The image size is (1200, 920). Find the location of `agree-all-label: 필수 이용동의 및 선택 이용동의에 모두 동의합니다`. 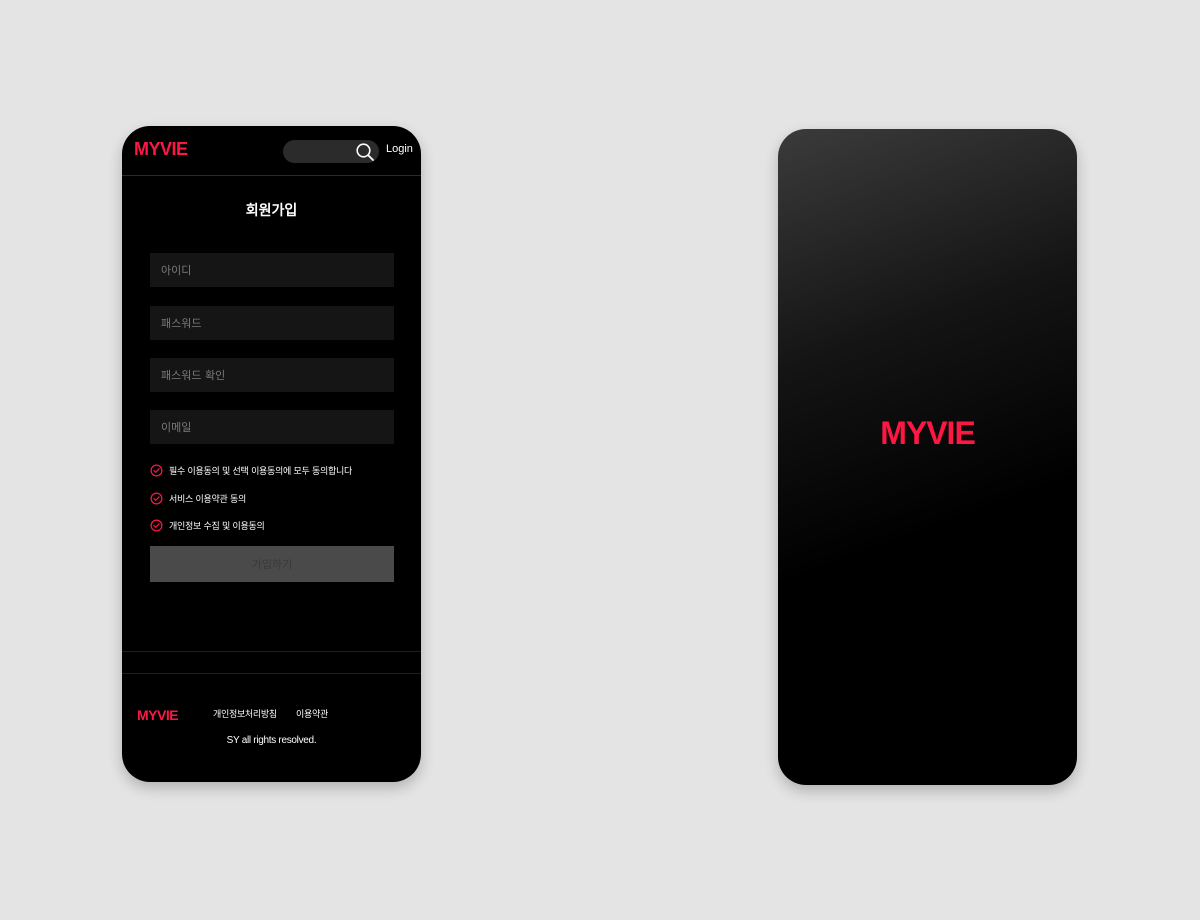

agree-all-label: 필수 이용동의 및 선택 이용동의에 모두 동의합니다 is located at coordinates (260, 471).